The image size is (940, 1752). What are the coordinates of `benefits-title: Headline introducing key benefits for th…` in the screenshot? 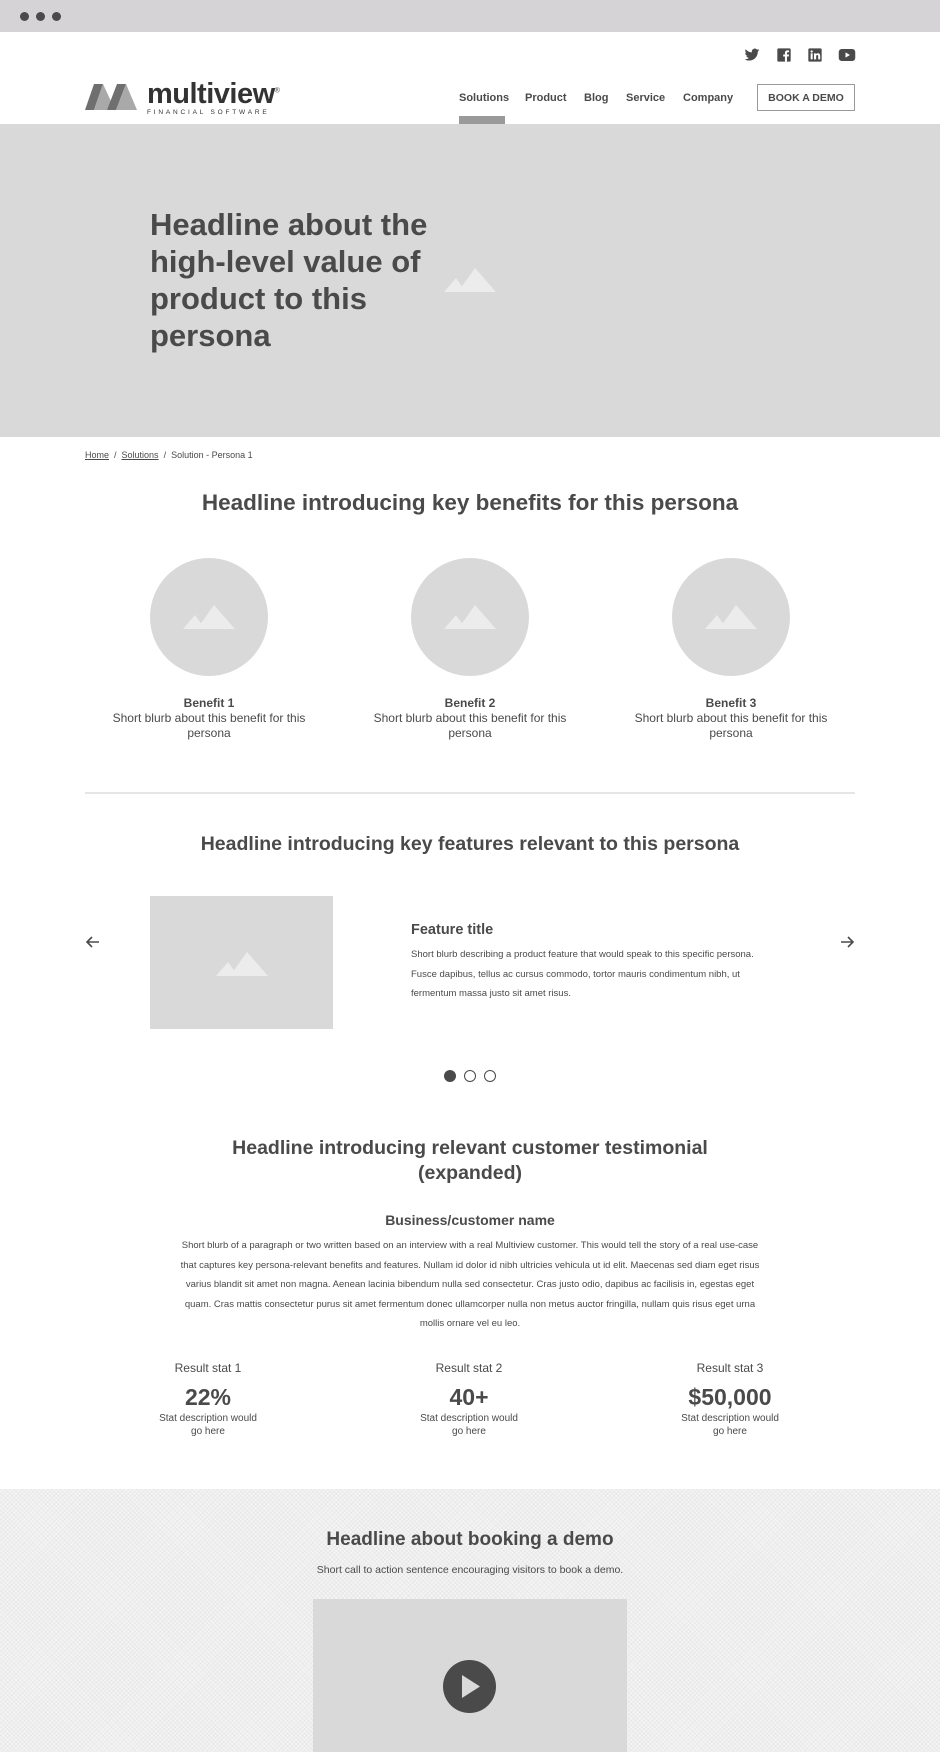 It's located at (470, 502).